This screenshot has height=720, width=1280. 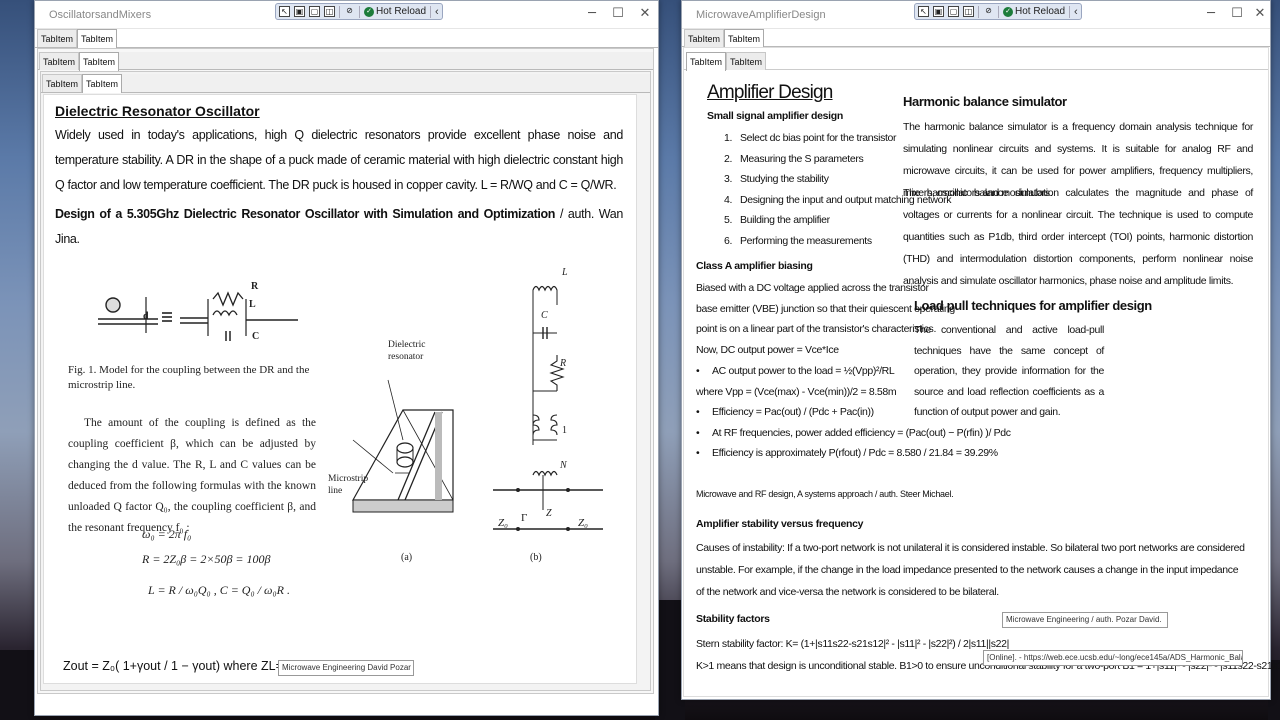 I want to click on class-a-title: Class A amplifier biasing, so click(x=754, y=266).